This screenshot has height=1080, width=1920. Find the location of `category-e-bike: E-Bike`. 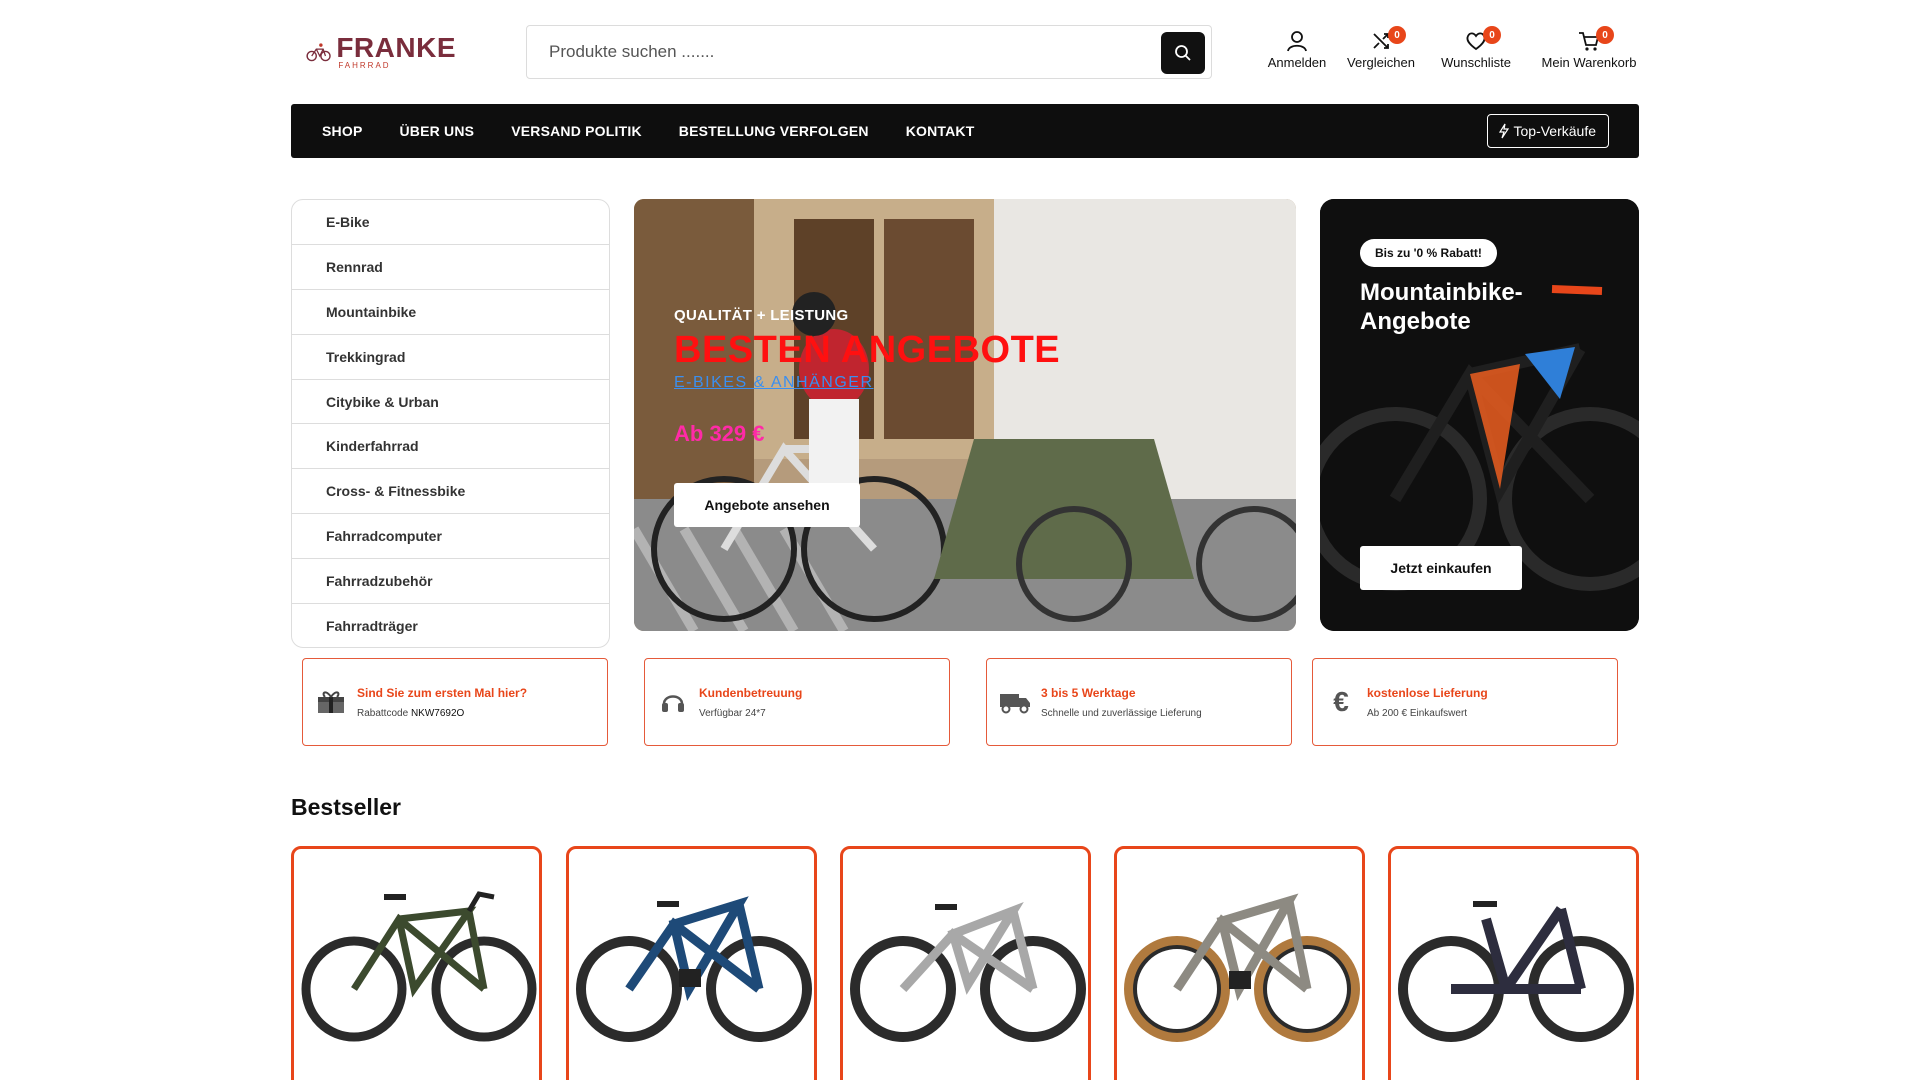

category-e-bike: E-Bike is located at coordinates (450, 222).